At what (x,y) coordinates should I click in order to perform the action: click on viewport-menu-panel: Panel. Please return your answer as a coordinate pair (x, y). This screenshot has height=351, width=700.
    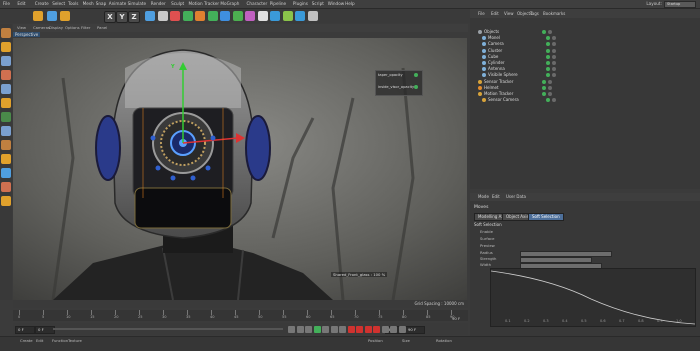
    Looking at the image, I should click on (102, 27).